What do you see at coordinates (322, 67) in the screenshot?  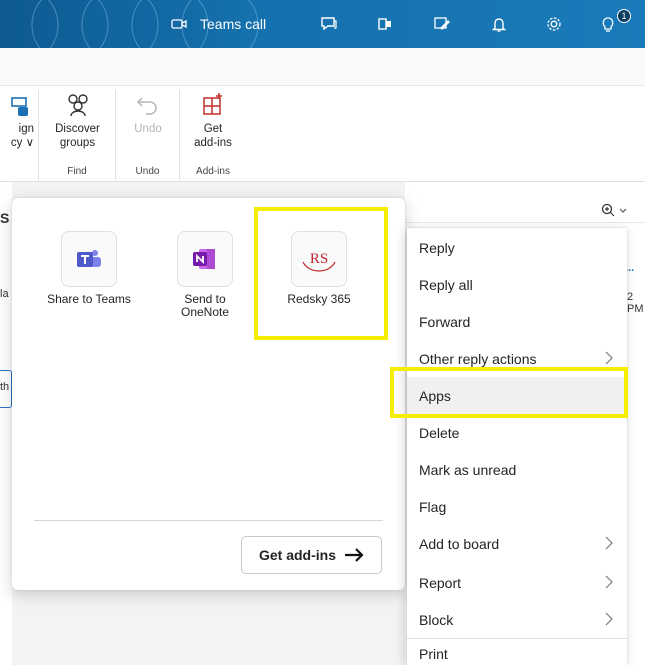 I see `search-band` at bounding box center [322, 67].